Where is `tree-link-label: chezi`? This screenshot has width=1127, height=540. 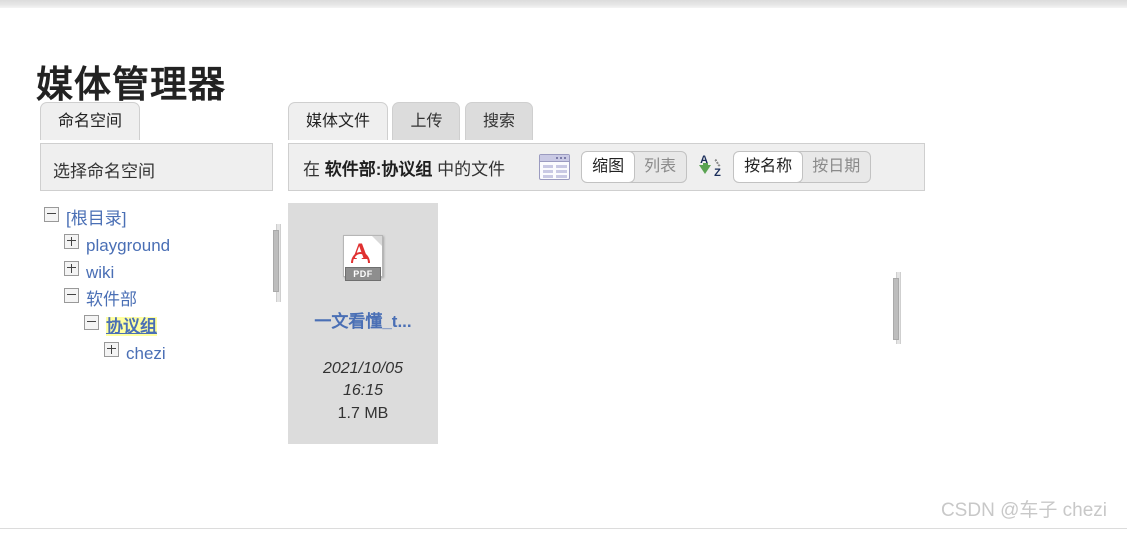 tree-link-label: chezi is located at coordinates (146, 353).